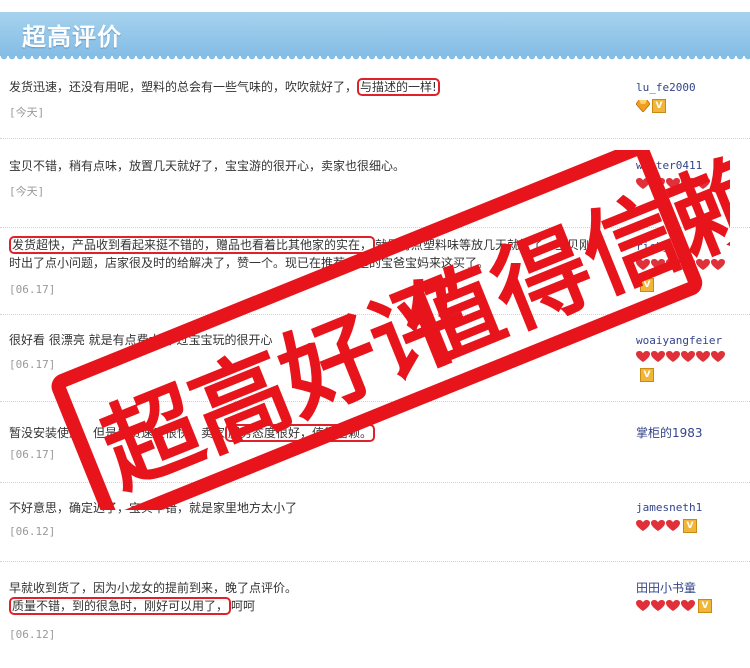  What do you see at coordinates (192, 245) in the screenshot?
I see `highlighted-phrase: 发货超快，产品收到看起来挺不错的，赠品也看着比其他家的实在，` at bounding box center [192, 245].